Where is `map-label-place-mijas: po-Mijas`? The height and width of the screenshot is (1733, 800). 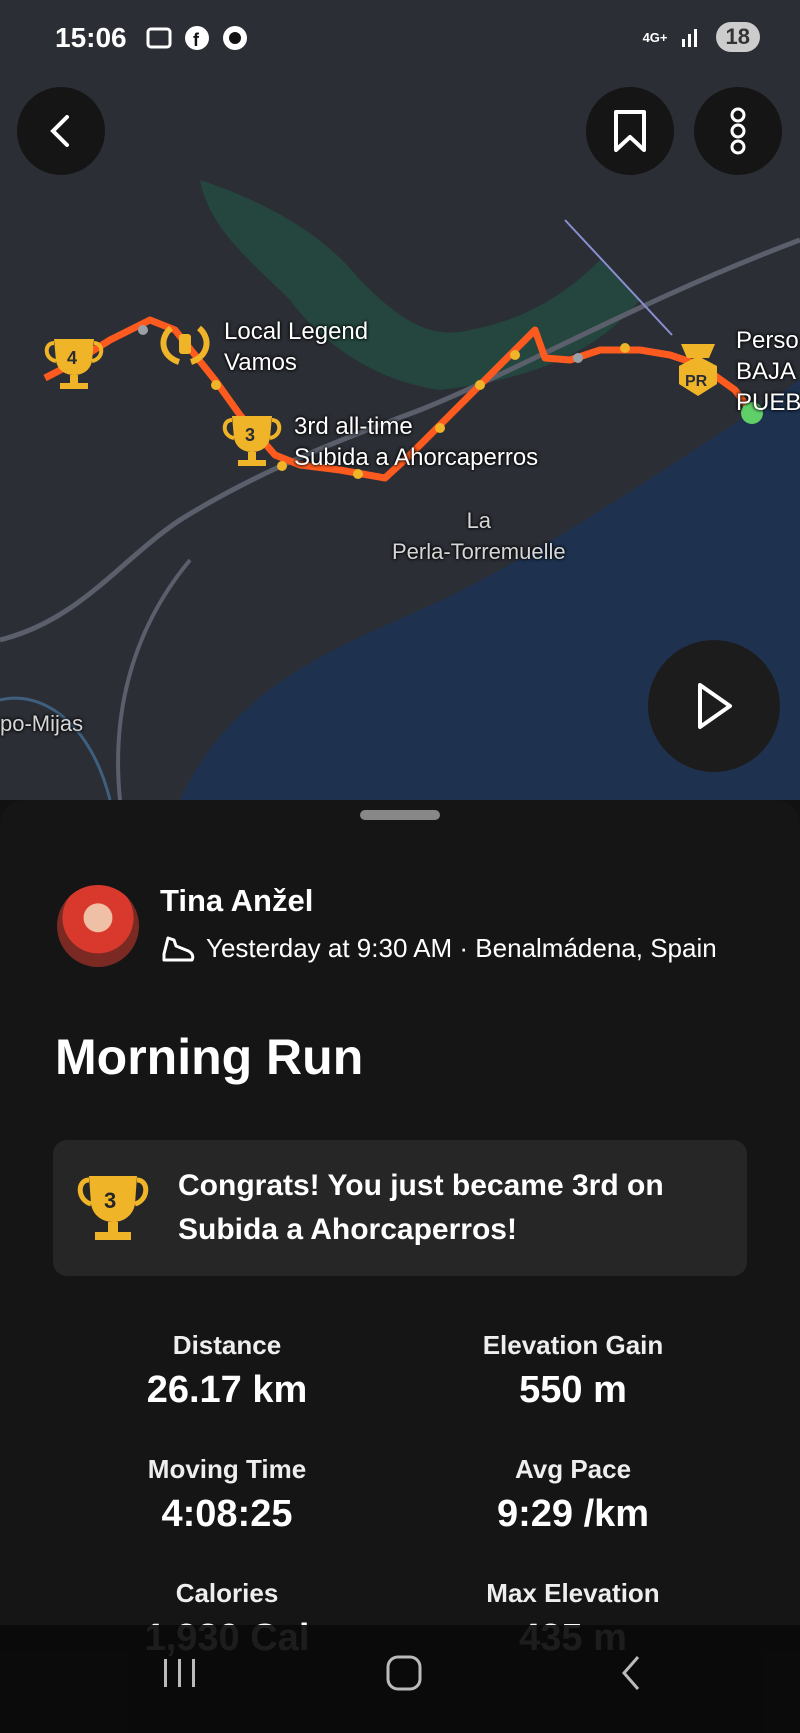
map-label-place-mijas: po-Mijas is located at coordinates (42, 723).